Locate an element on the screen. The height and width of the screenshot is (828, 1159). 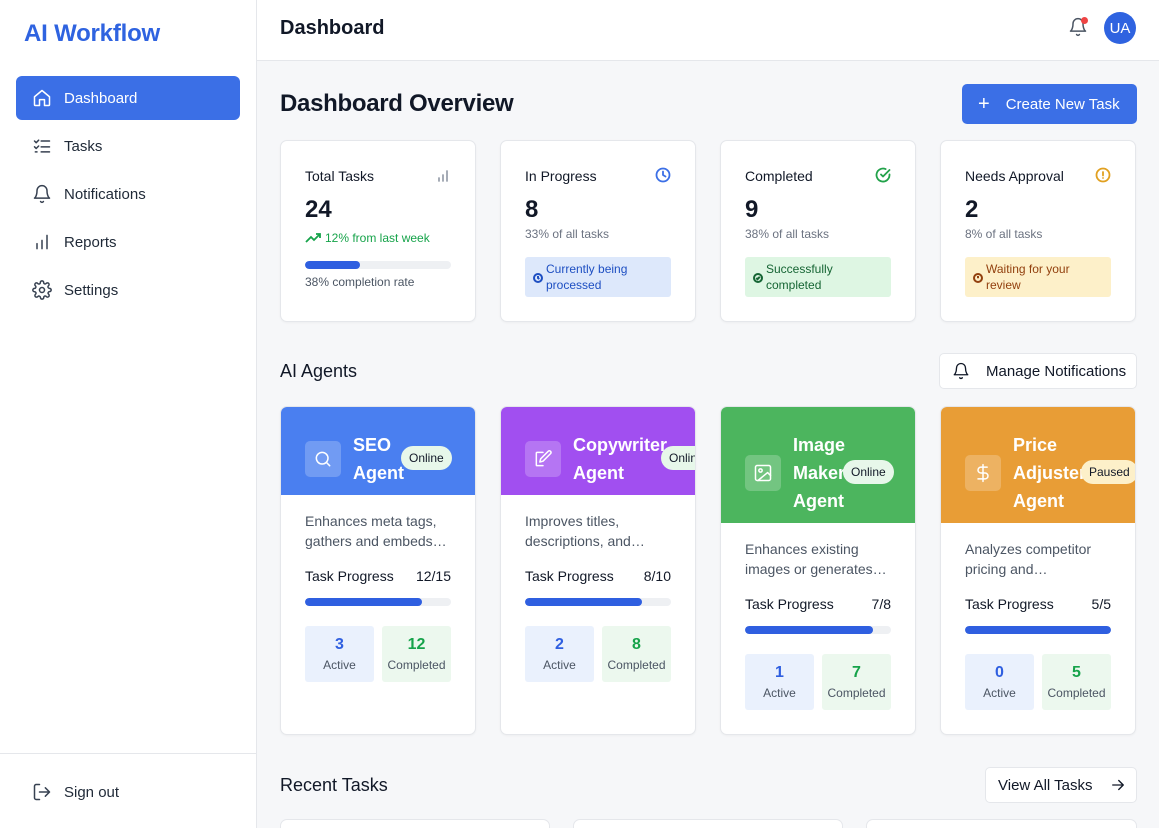
notification-dot is located at coordinates (1084, 20).